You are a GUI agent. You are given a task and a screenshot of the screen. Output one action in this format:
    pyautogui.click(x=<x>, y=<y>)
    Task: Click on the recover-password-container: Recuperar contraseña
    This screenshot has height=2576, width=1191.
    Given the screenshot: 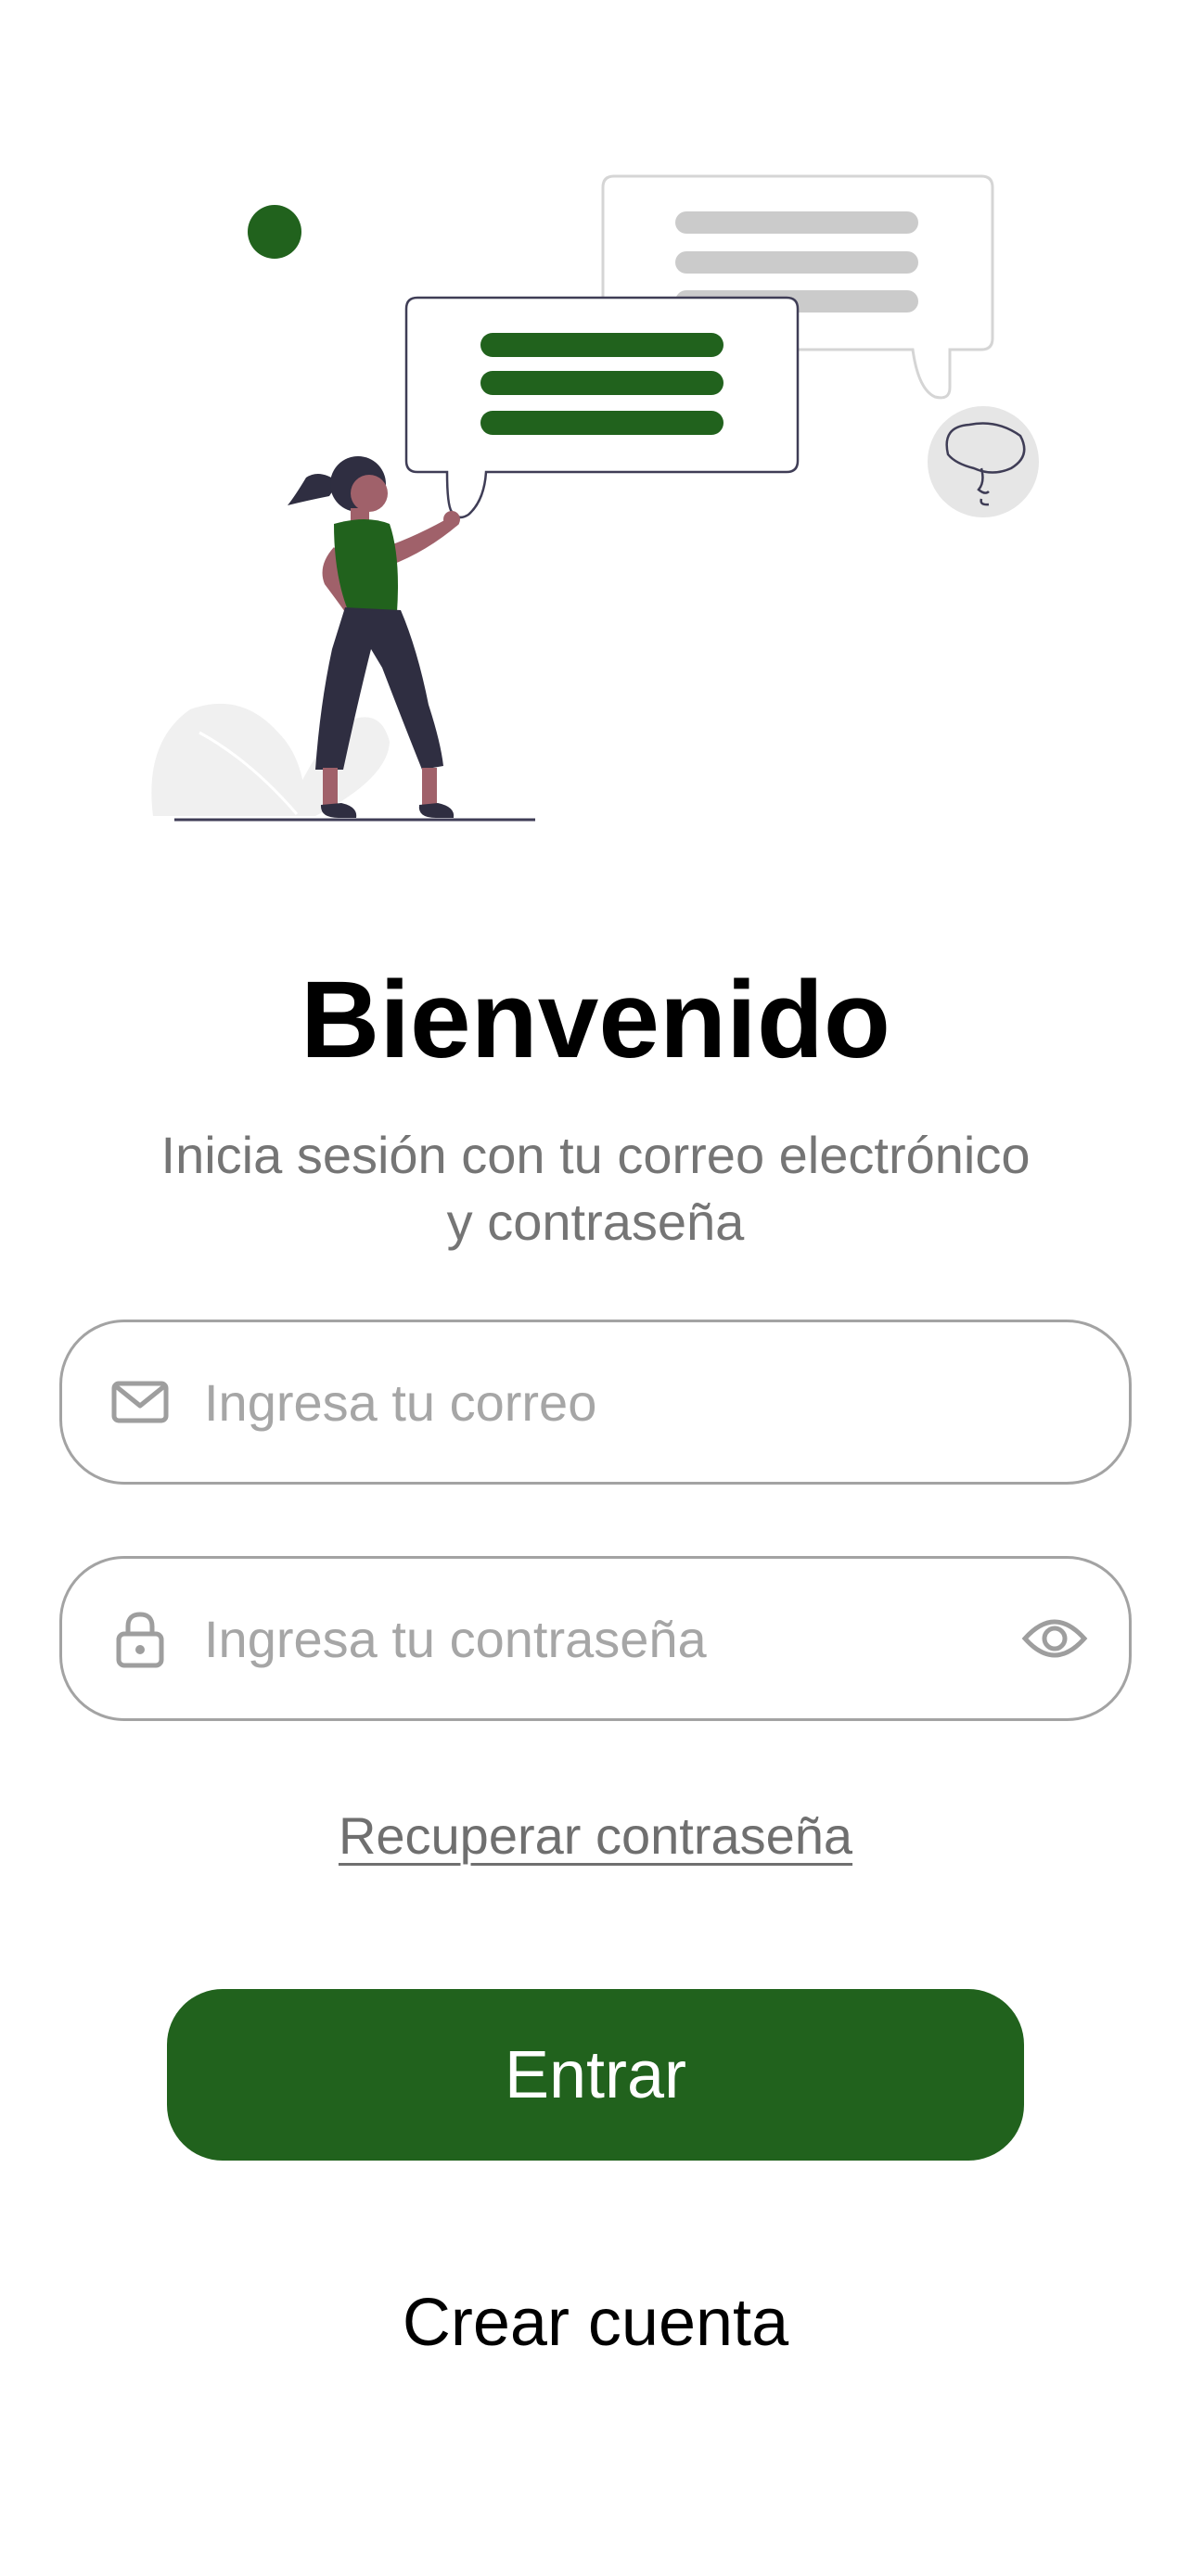 What is the action you would take?
    pyautogui.click(x=595, y=1836)
    